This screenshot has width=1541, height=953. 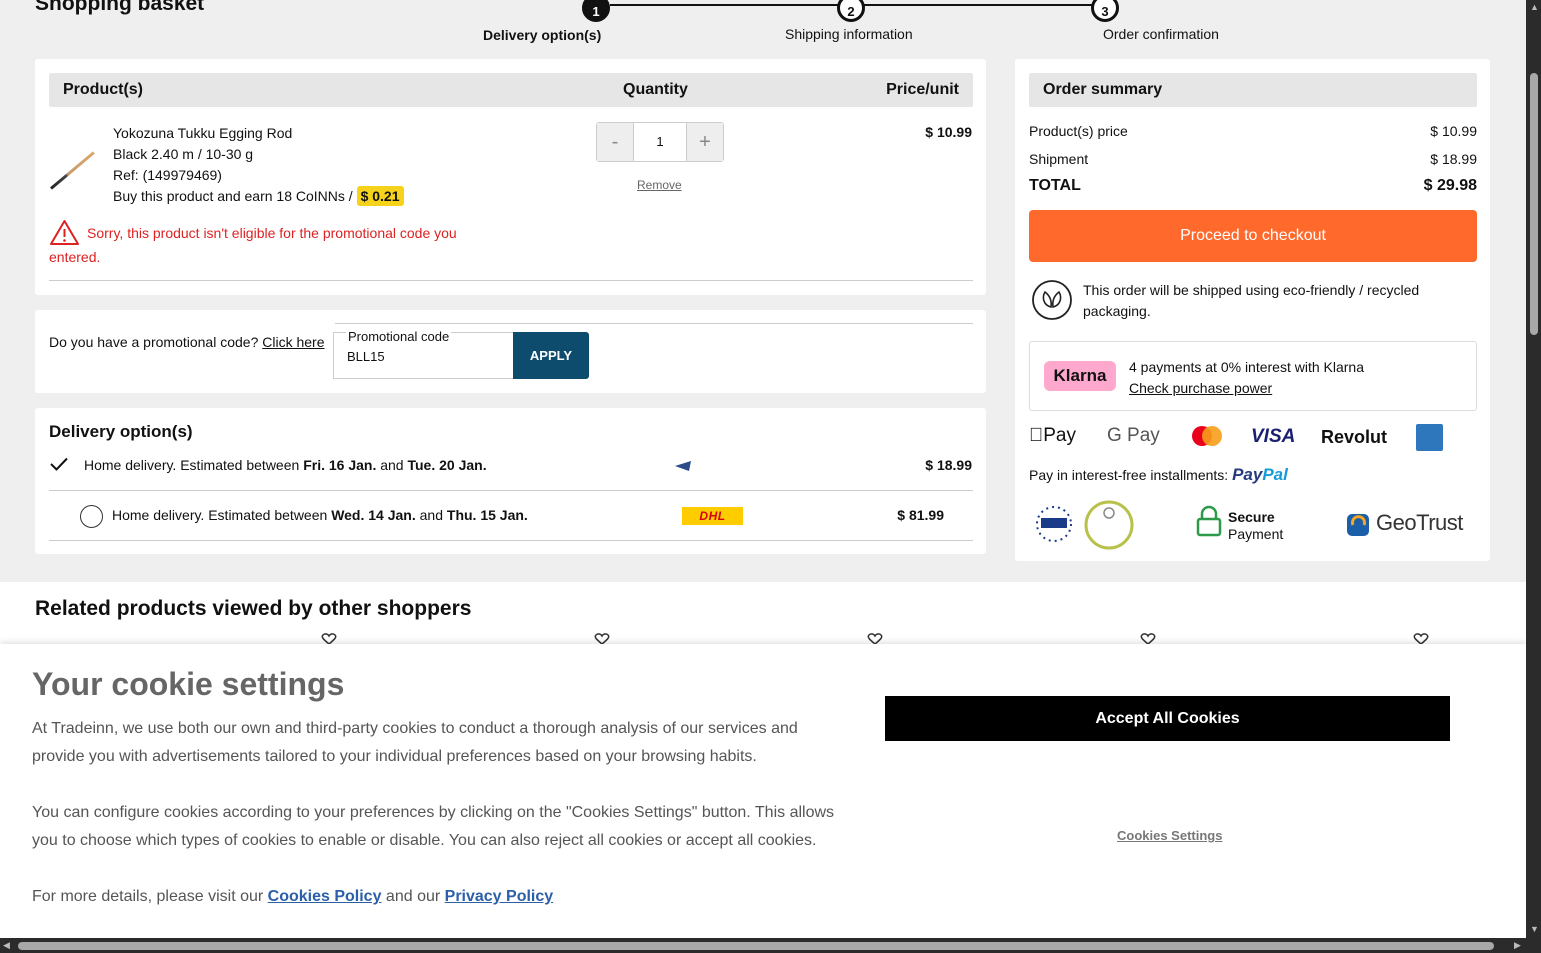 What do you see at coordinates (499, 896) in the screenshot?
I see `privacy-policy-link: Privacy Policy` at bounding box center [499, 896].